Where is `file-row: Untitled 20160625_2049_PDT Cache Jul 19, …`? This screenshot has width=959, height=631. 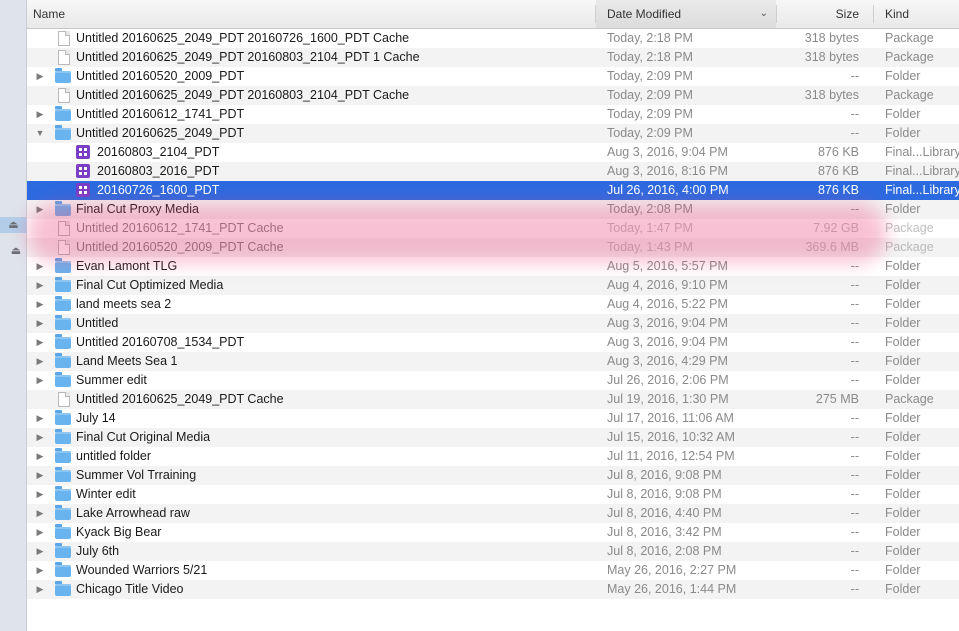
file-row: Untitled 20160625_2049_PDT Cache Jul 19, … is located at coordinates (493, 399).